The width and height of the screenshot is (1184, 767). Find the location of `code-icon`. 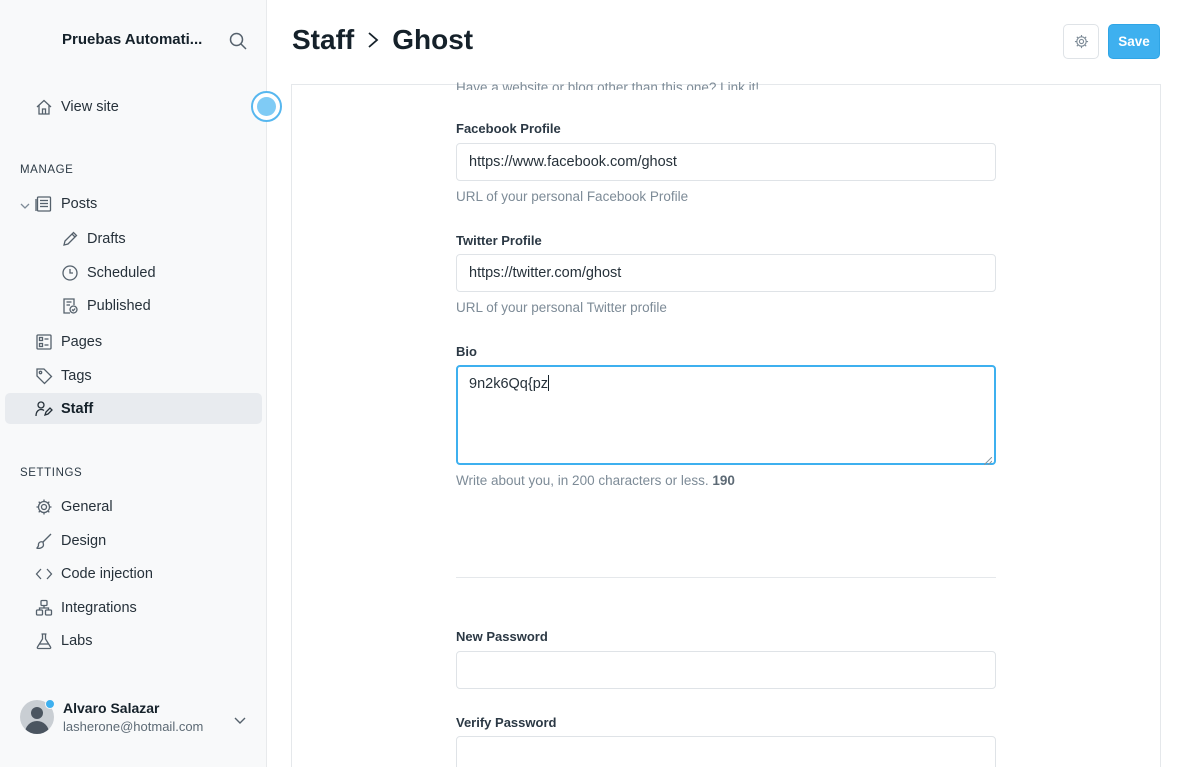

code-icon is located at coordinates (44, 574).